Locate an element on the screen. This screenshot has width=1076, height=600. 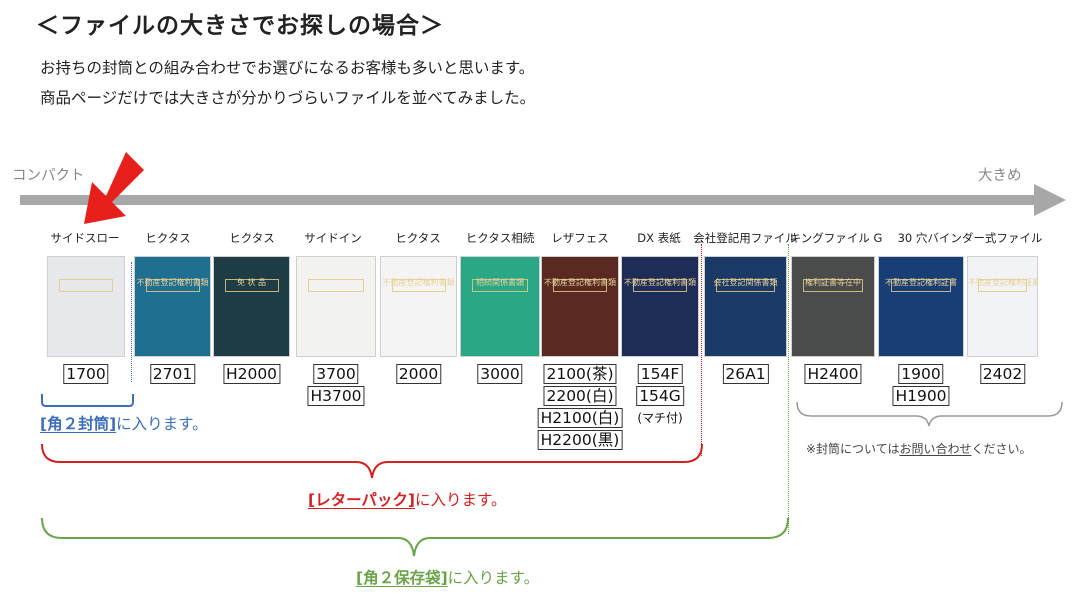
letterpack-suffix: に入ります。 is located at coordinates (461, 500).